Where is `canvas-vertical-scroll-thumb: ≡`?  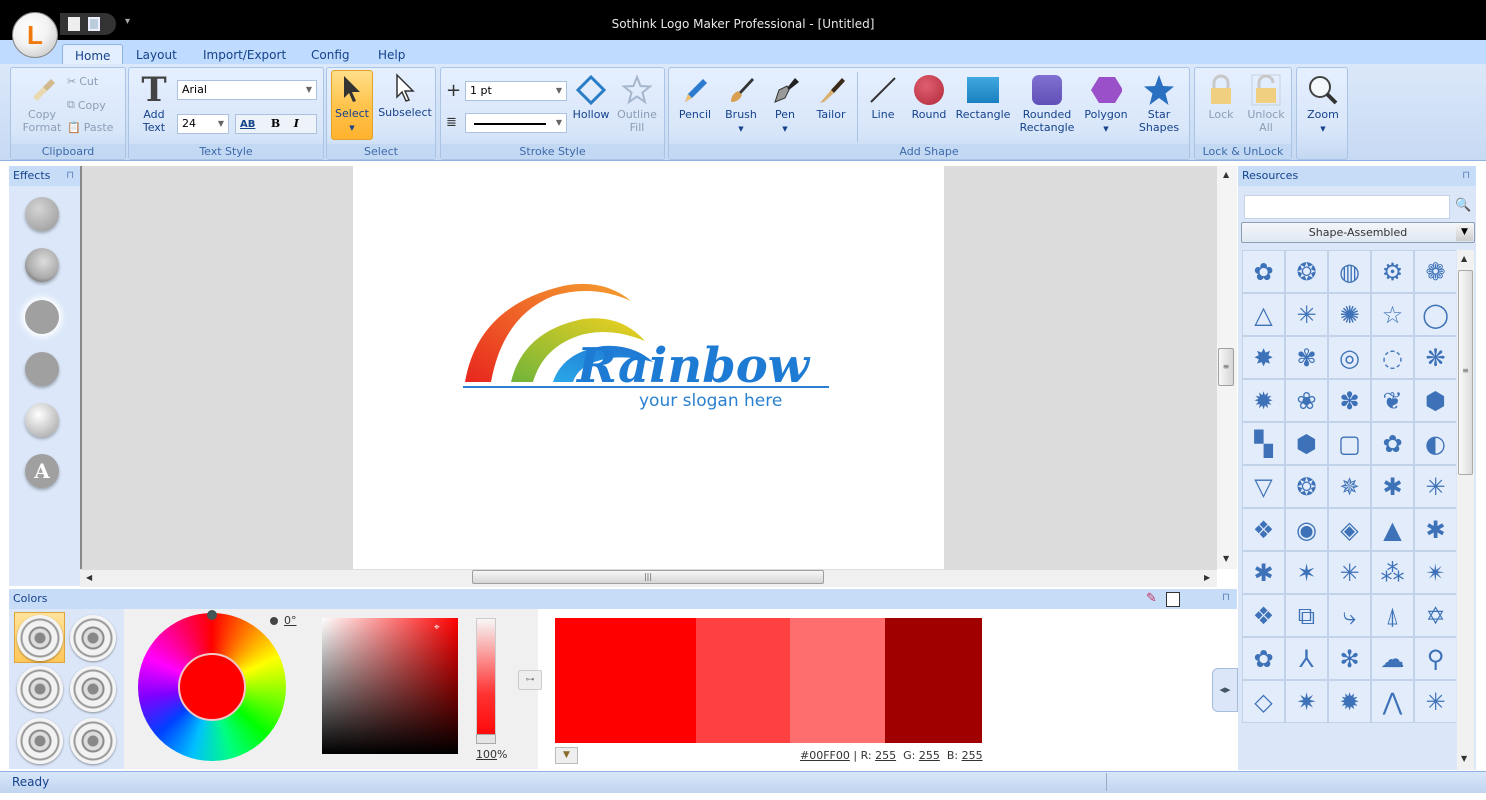
canvas-vertical-scroll-thumb: ≡ is located at coordinates (1226, 367).